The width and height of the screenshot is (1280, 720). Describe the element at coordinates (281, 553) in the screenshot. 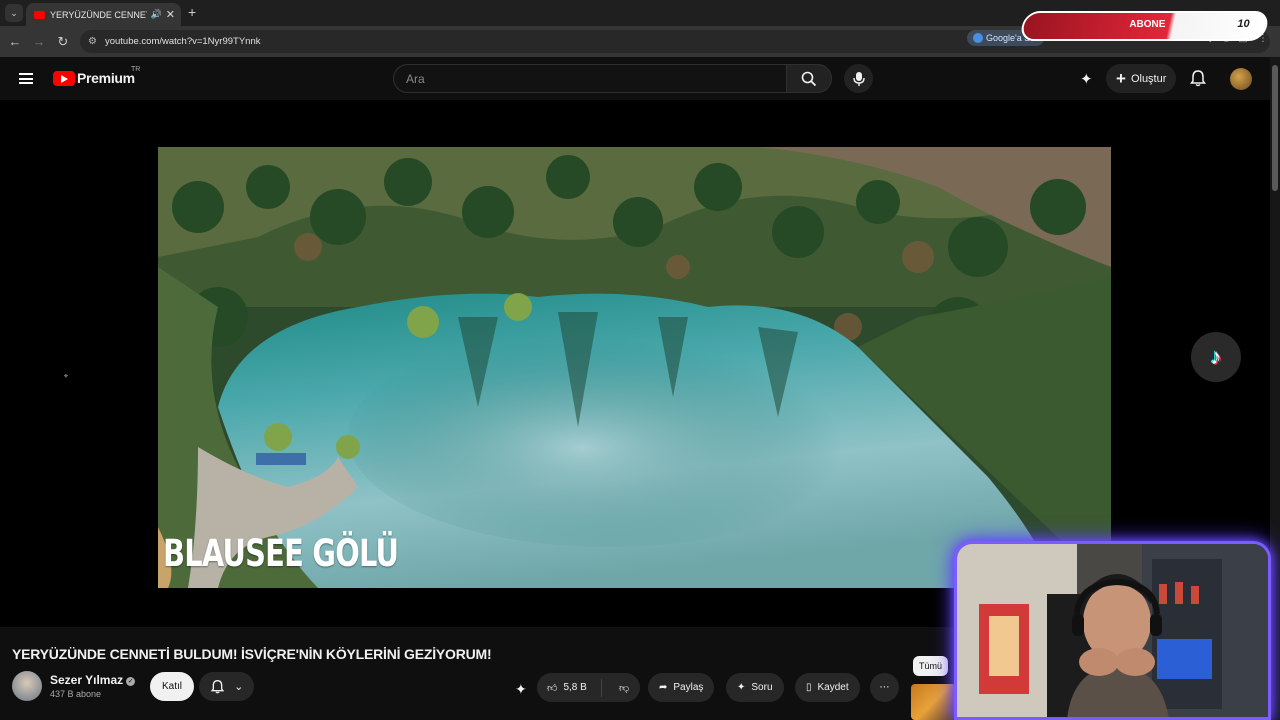

I see `video-caption: BLAUSEE GÖLÜ` at that location.